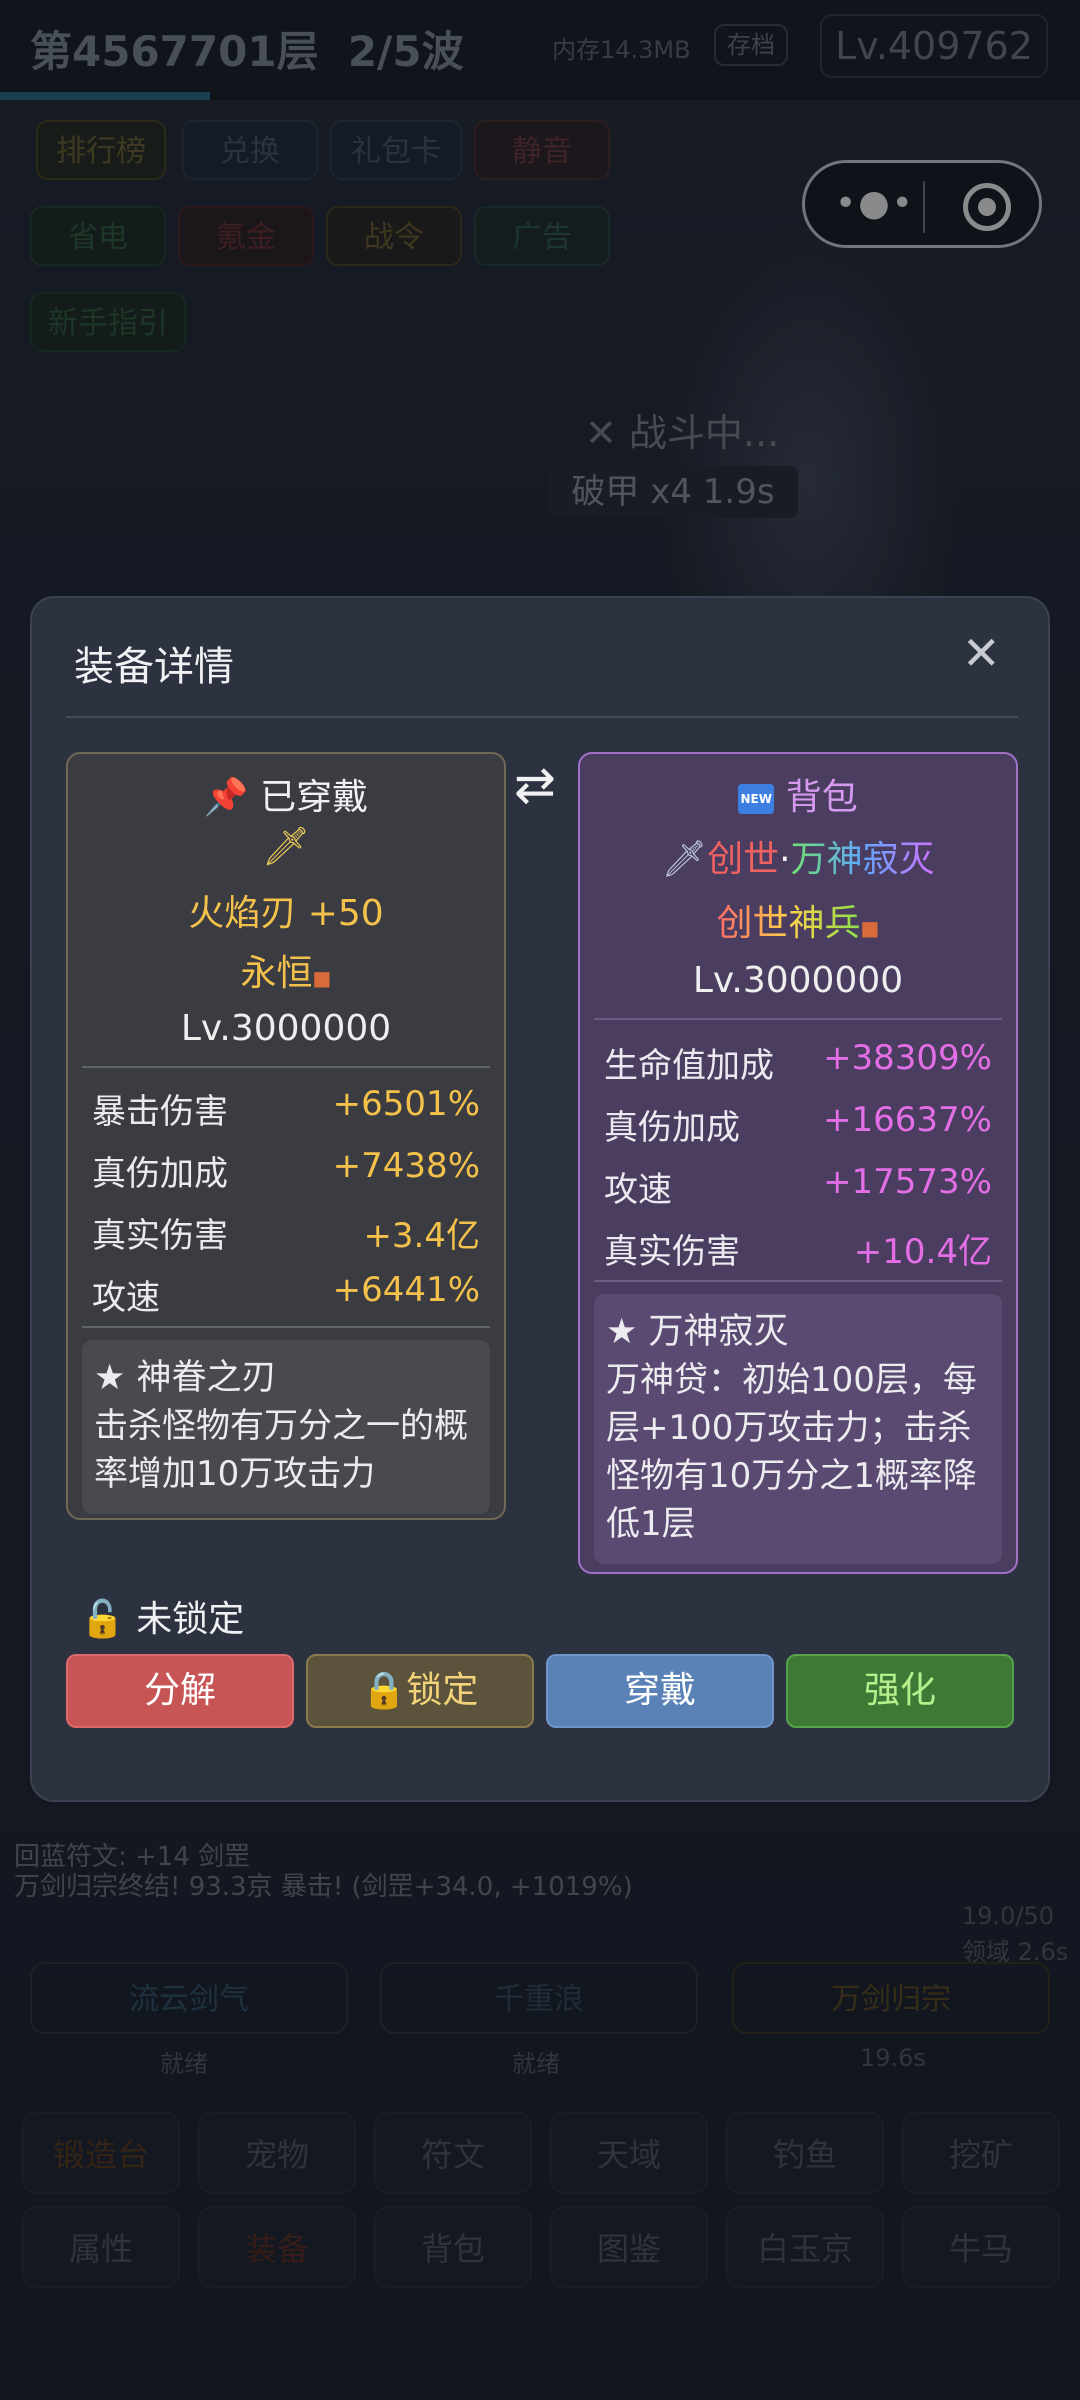 This screenshot has height=2400, width=1080. I want to click on equipped-skill-panel: ★ 神眷之刃 击杀怪物有万分之一的概率增加10万攻击力, so click(286, 1427).